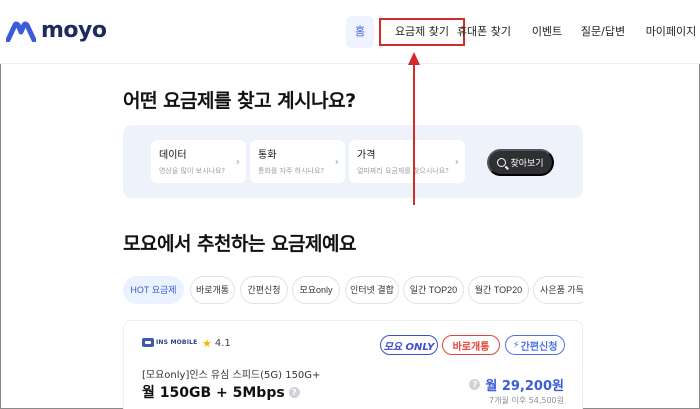 The width and height of the screenshot is (700, 409). Describe the element at coordinates (433, 290) in the screenshot. I see `chip-daily-top20: 일간 TOP20` at that location.